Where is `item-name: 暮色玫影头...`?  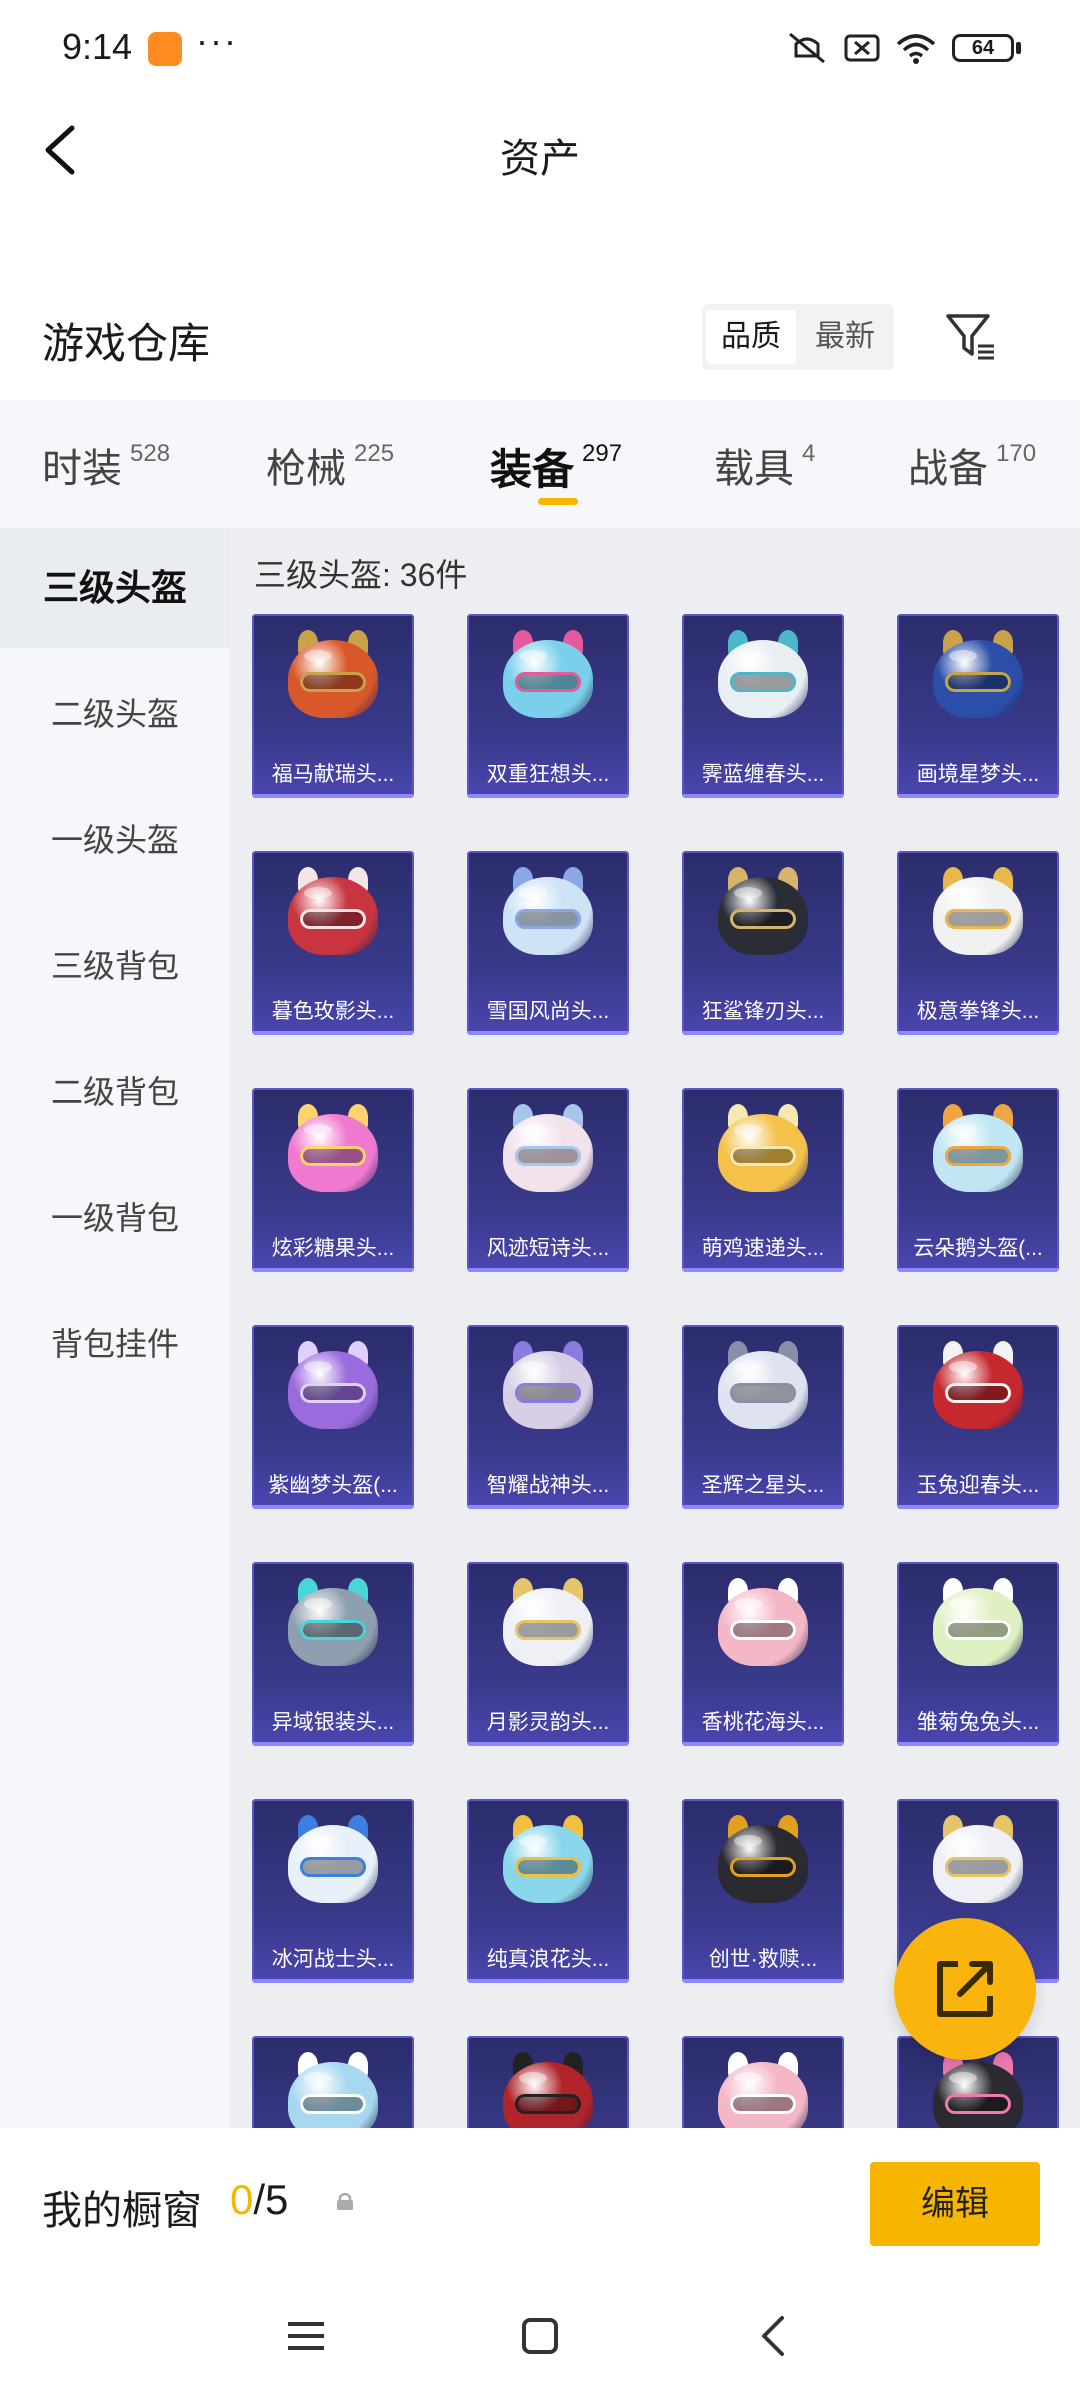 item-name: 暮色玫影头... is located at coordinates (333, 1011).